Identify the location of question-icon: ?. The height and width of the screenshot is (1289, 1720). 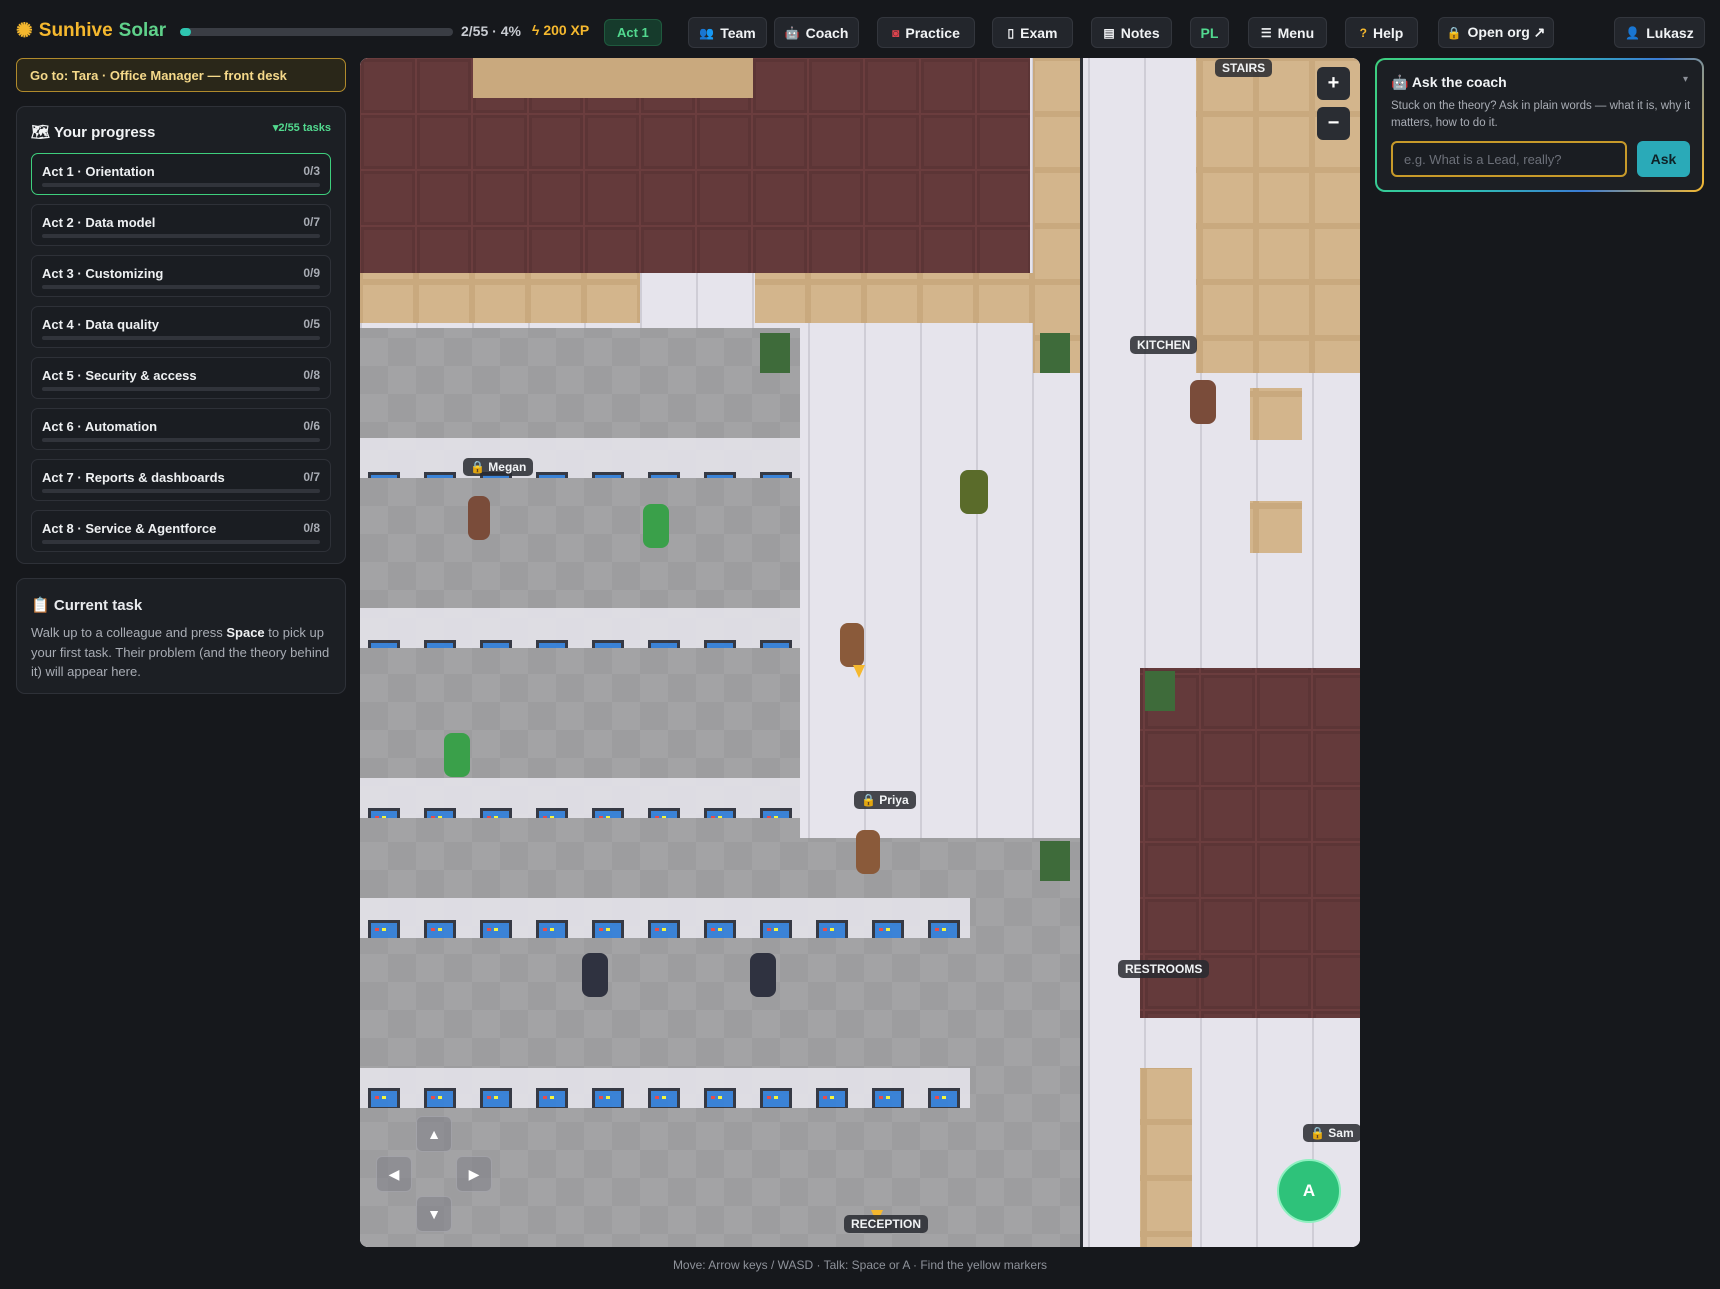
(1363, 32).